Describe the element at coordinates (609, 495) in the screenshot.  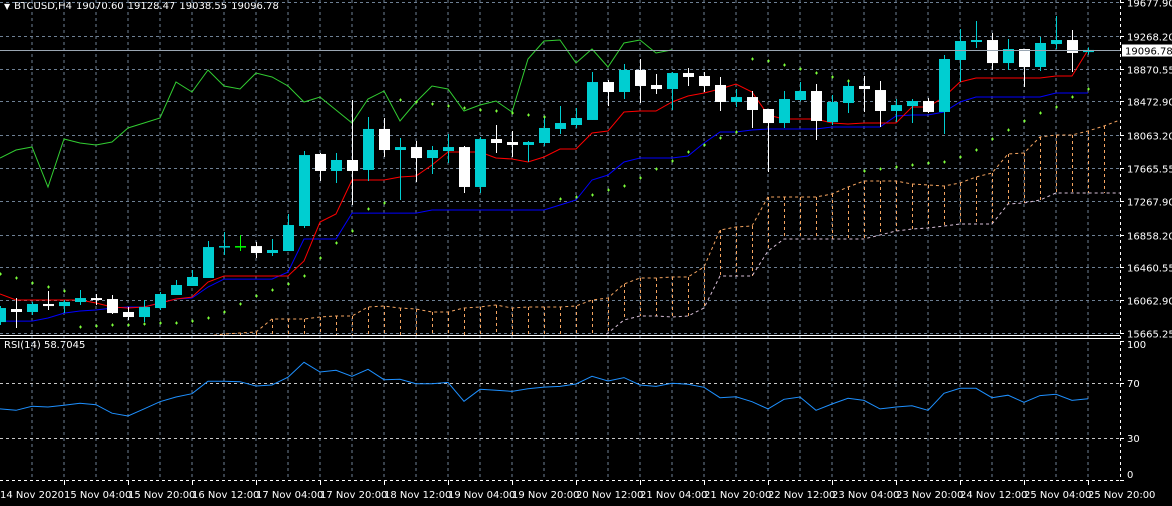
I see `time-axis-label: 20 Nov 12:00` at that location.